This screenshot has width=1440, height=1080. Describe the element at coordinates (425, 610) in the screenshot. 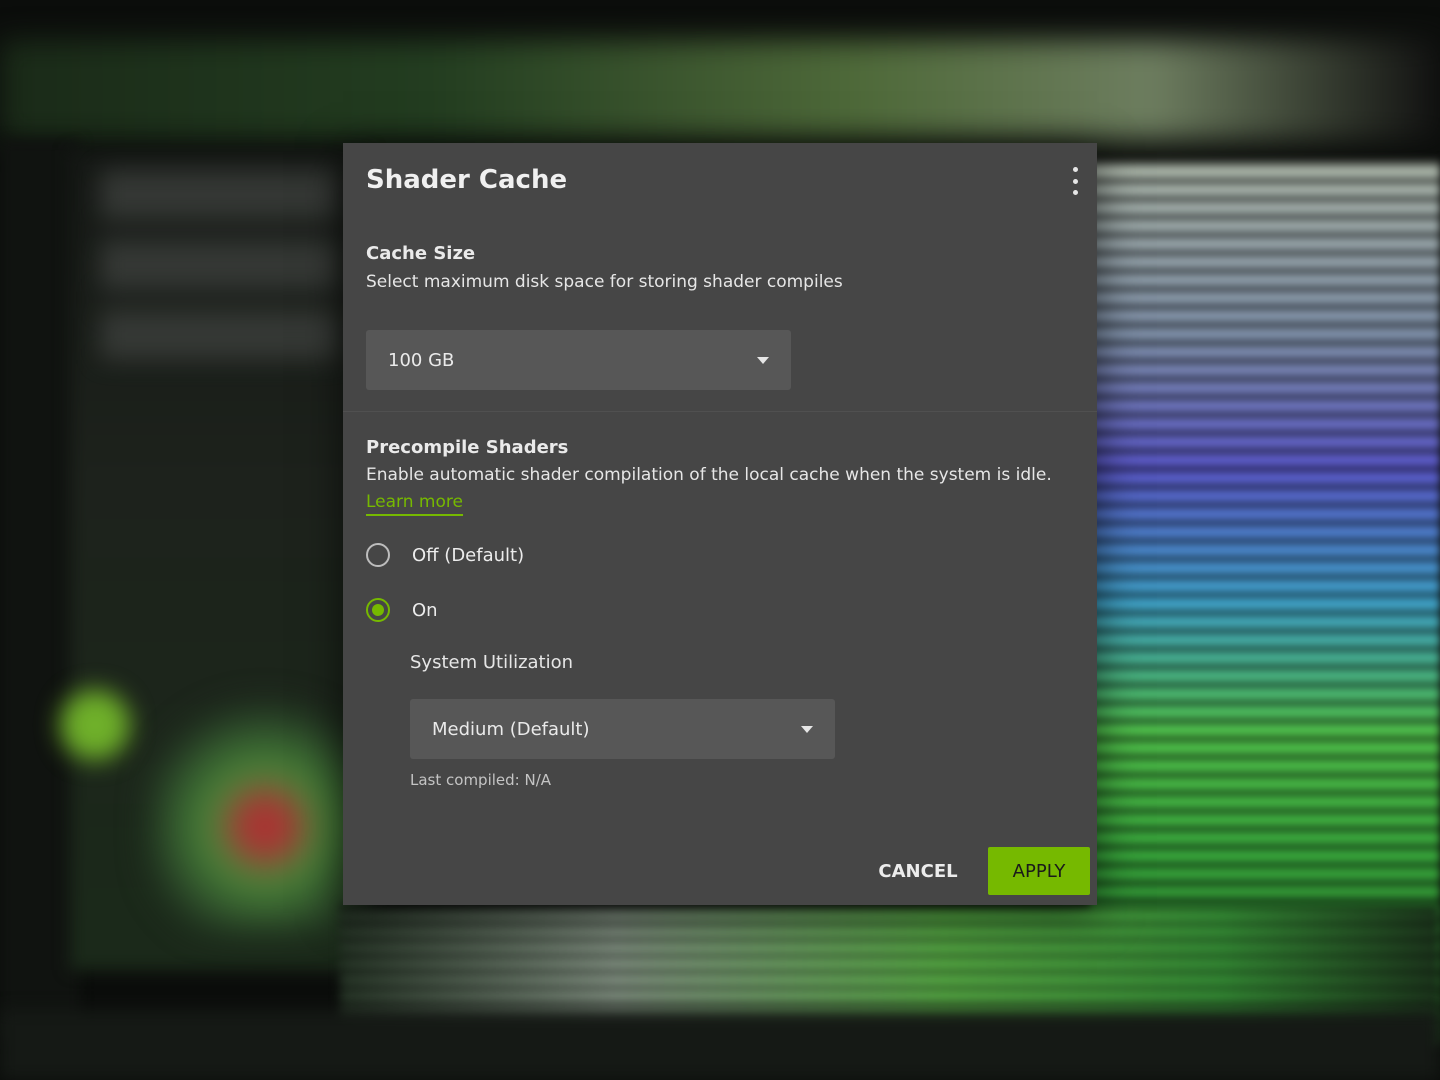

I see `radio-on-label: On` at that location.